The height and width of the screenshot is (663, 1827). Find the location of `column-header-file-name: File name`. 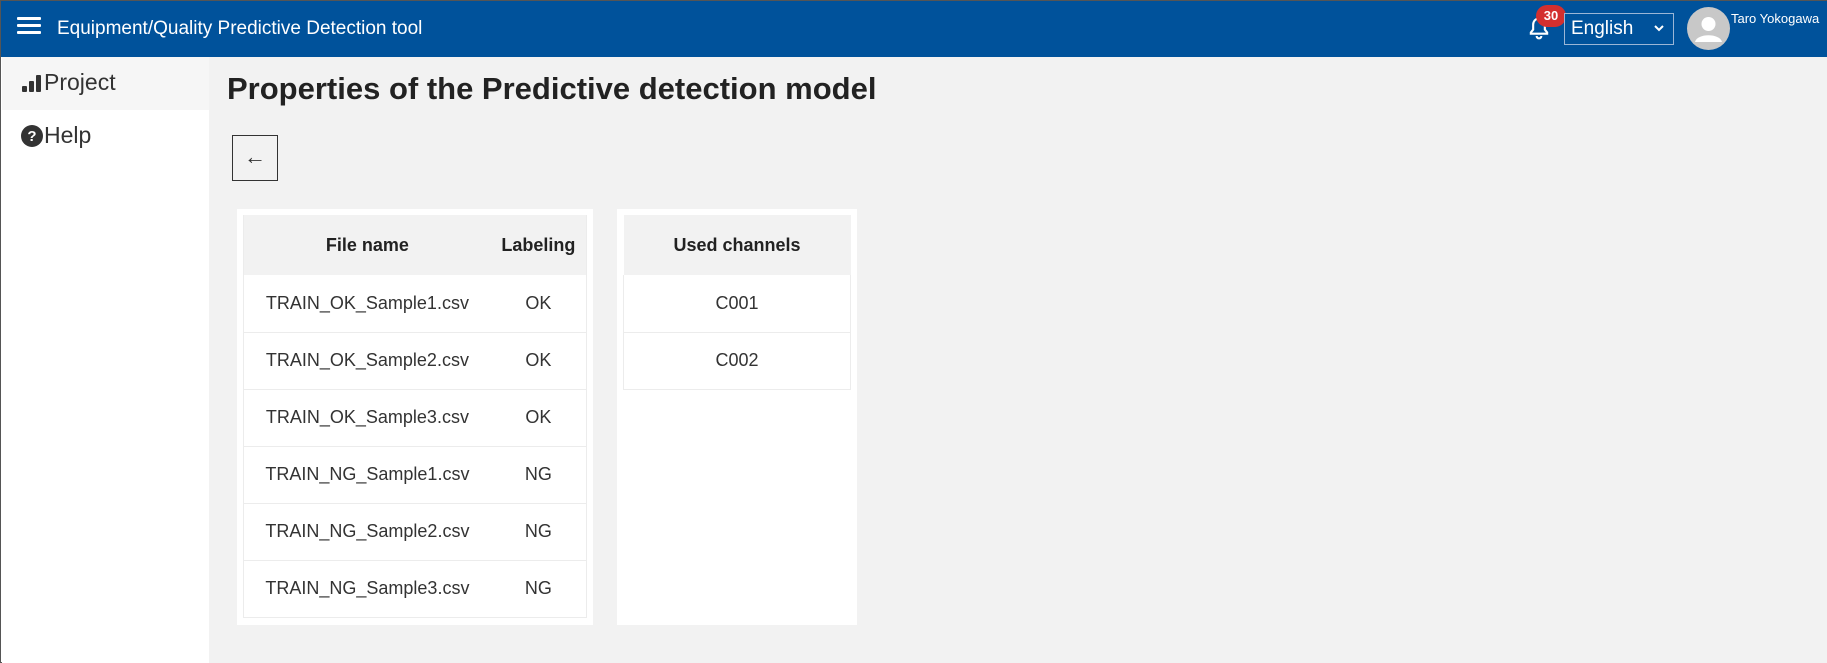

column-header-file-name: File name is located at coordinates (366, 245).